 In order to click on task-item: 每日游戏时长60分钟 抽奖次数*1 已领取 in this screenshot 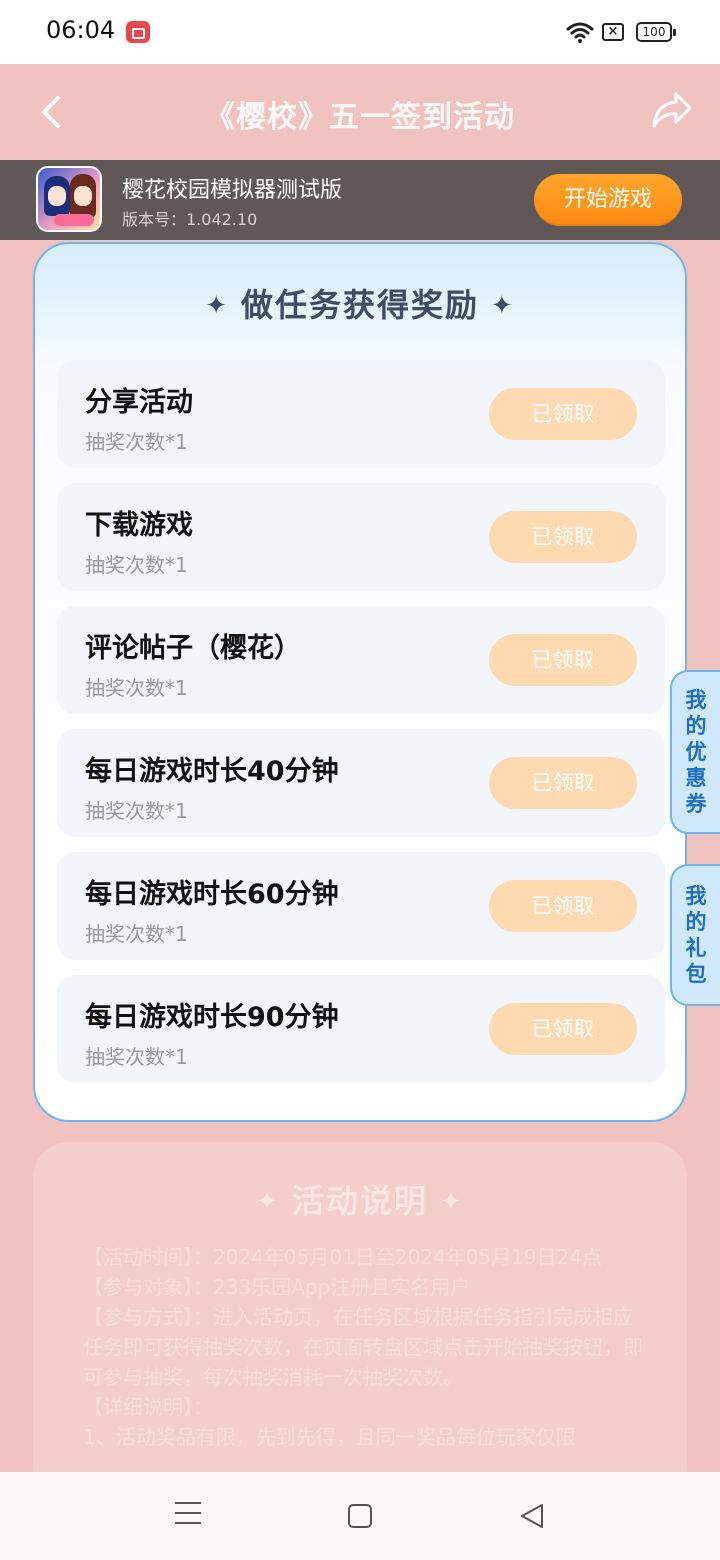, I will do `click(361, 906)`.